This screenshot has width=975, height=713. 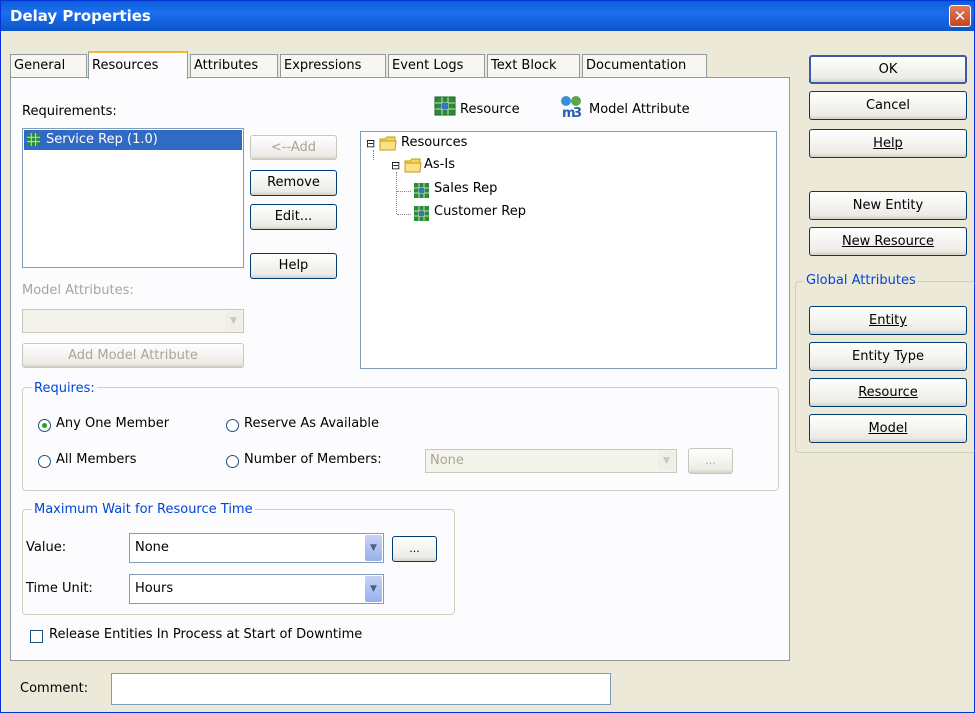 What do you see at coordinates (293, 147) in the screenshot?
I see `add-button: <--Add` at bounding box center [293, 147].